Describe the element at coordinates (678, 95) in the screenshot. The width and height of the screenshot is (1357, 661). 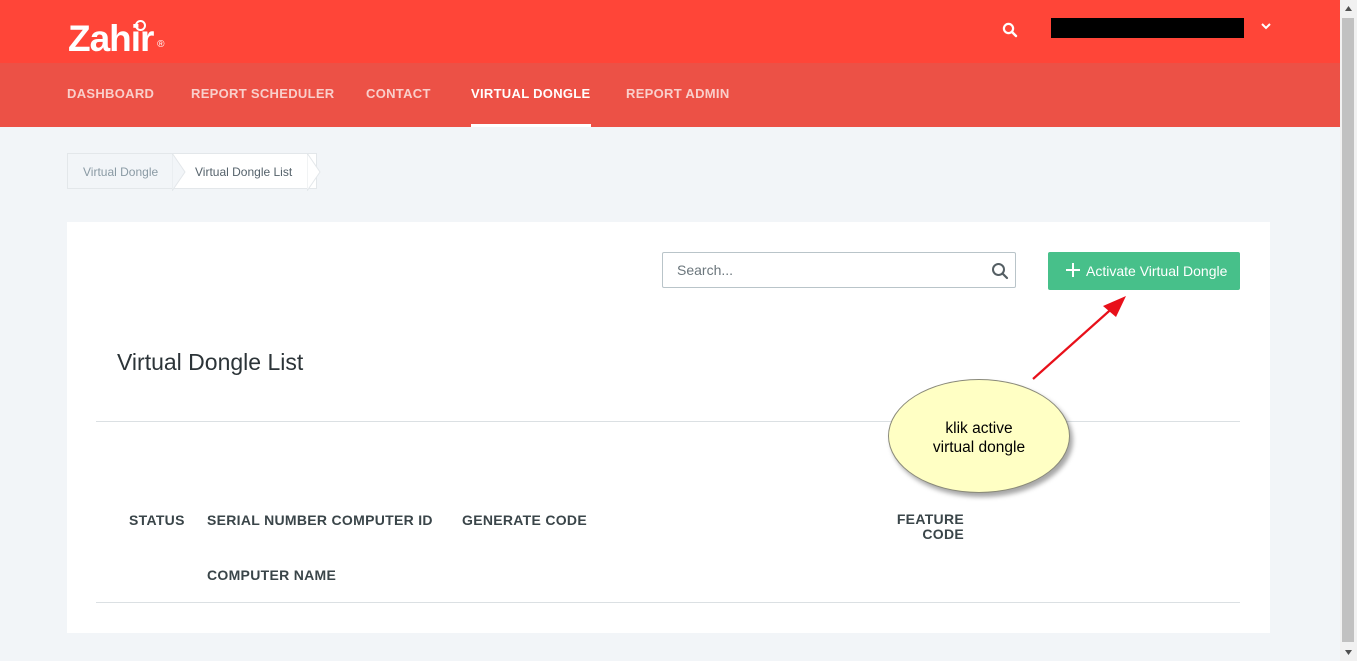
I see `nav-report-admin: REPORT ADMIN` at that location.